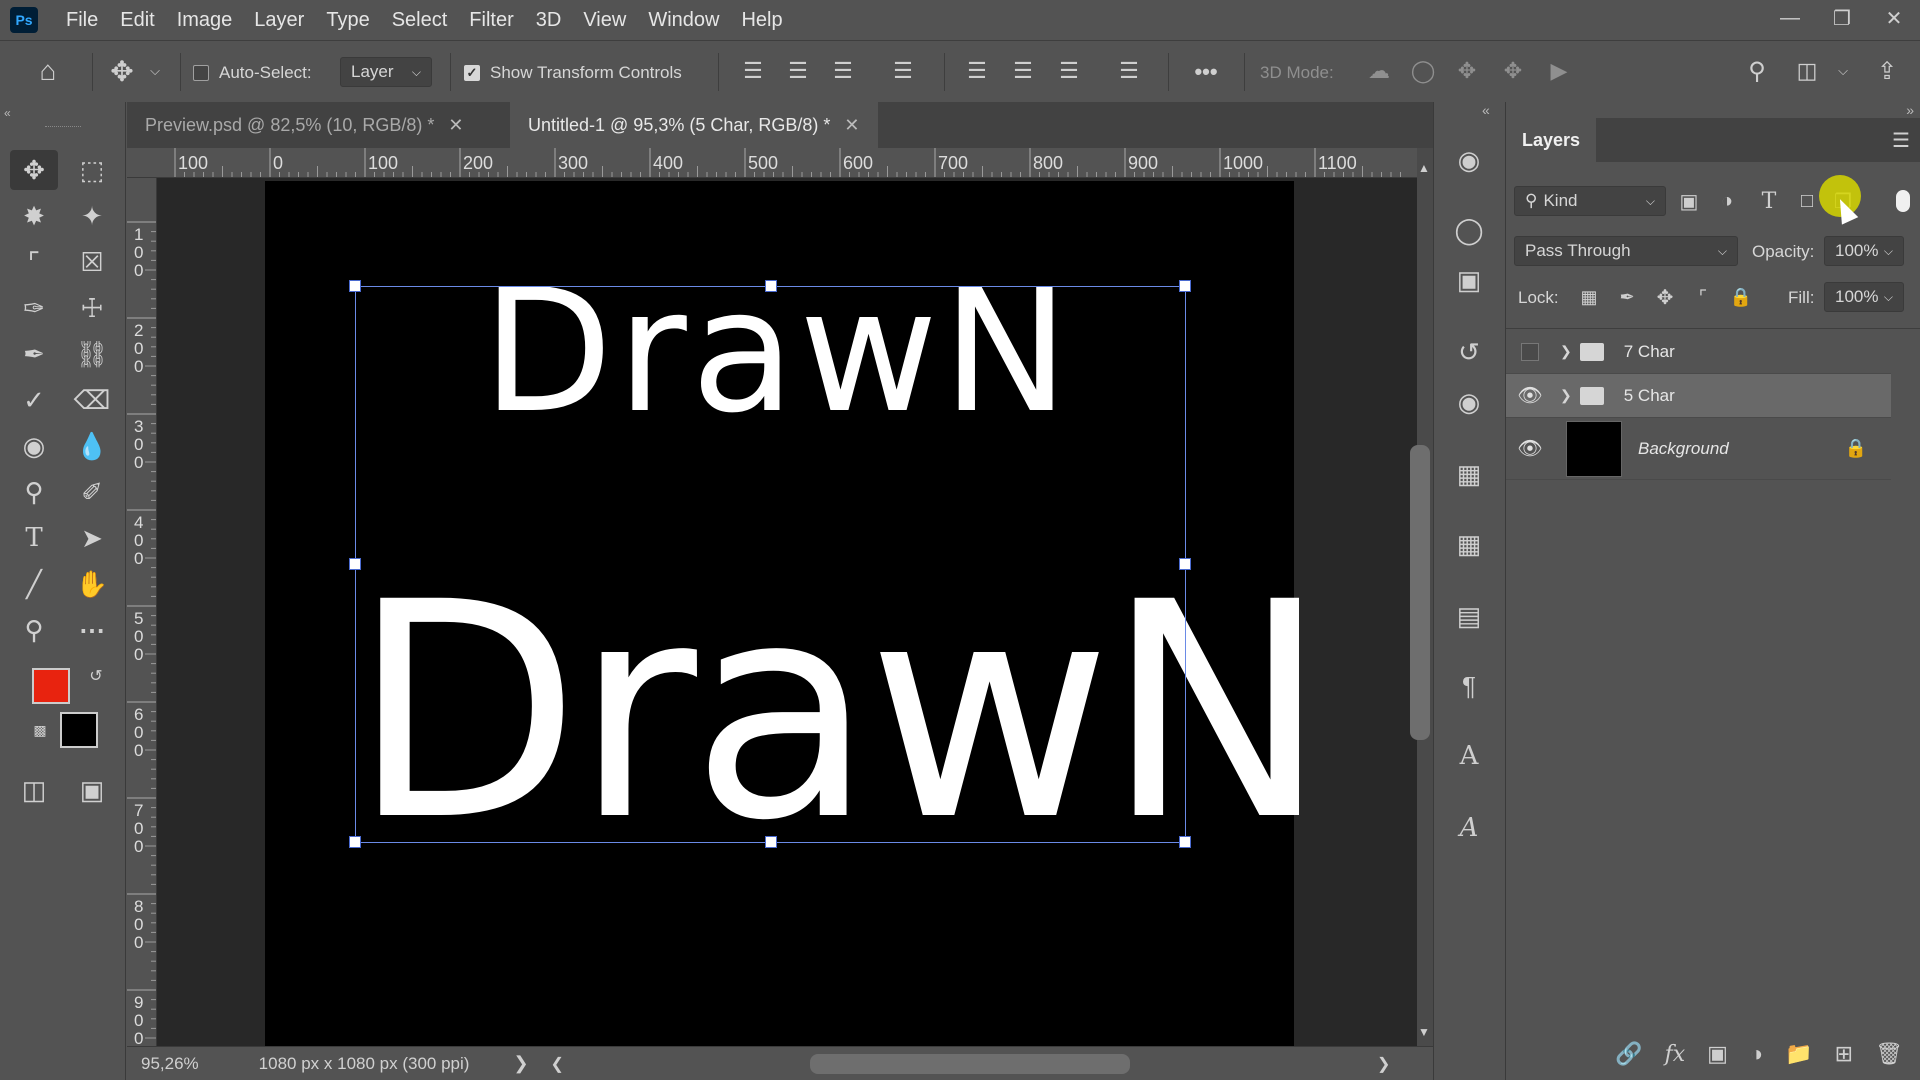 The image size is (1920, 1080). What do you see at coordinates (92, 216) in the screenshot?
I see `magic-wand-tool: ✦` at bounding box center [92, 216].